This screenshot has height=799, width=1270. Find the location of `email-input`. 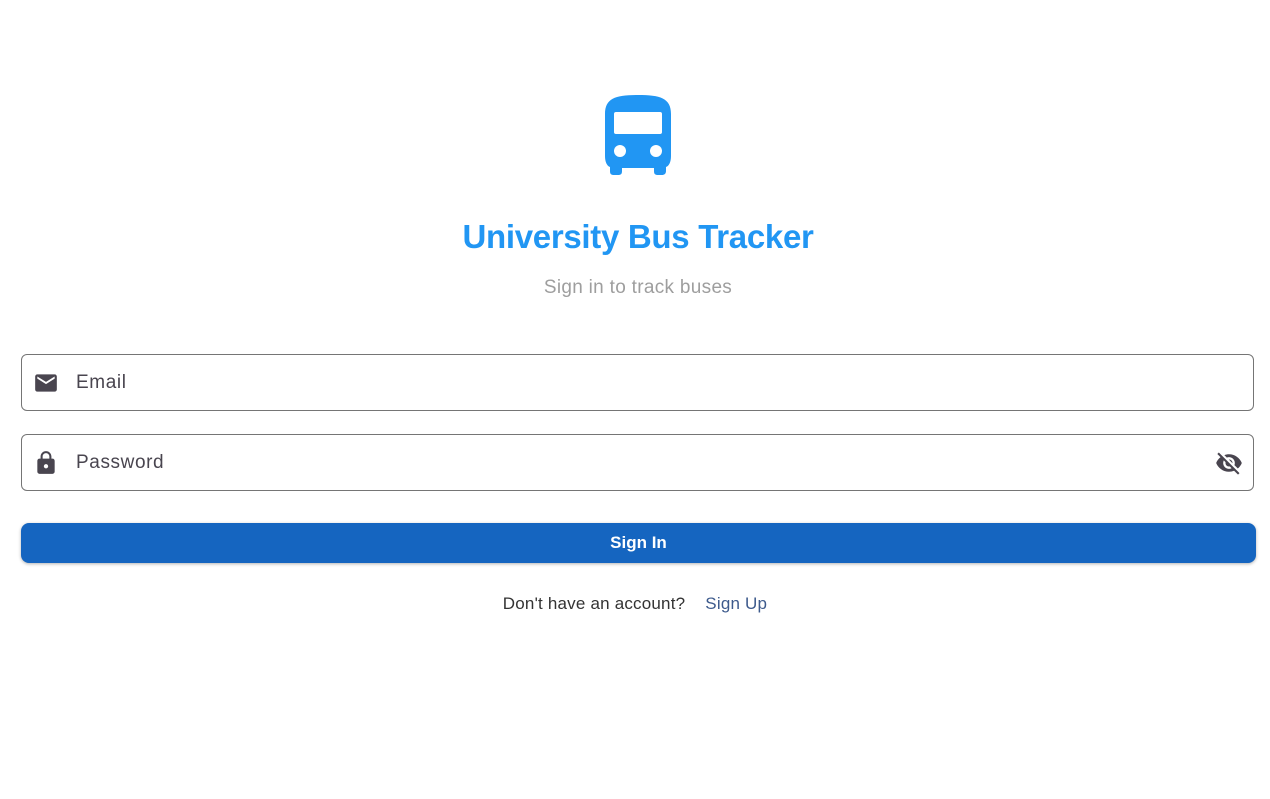

email-input is located at coordinates (636, 382).